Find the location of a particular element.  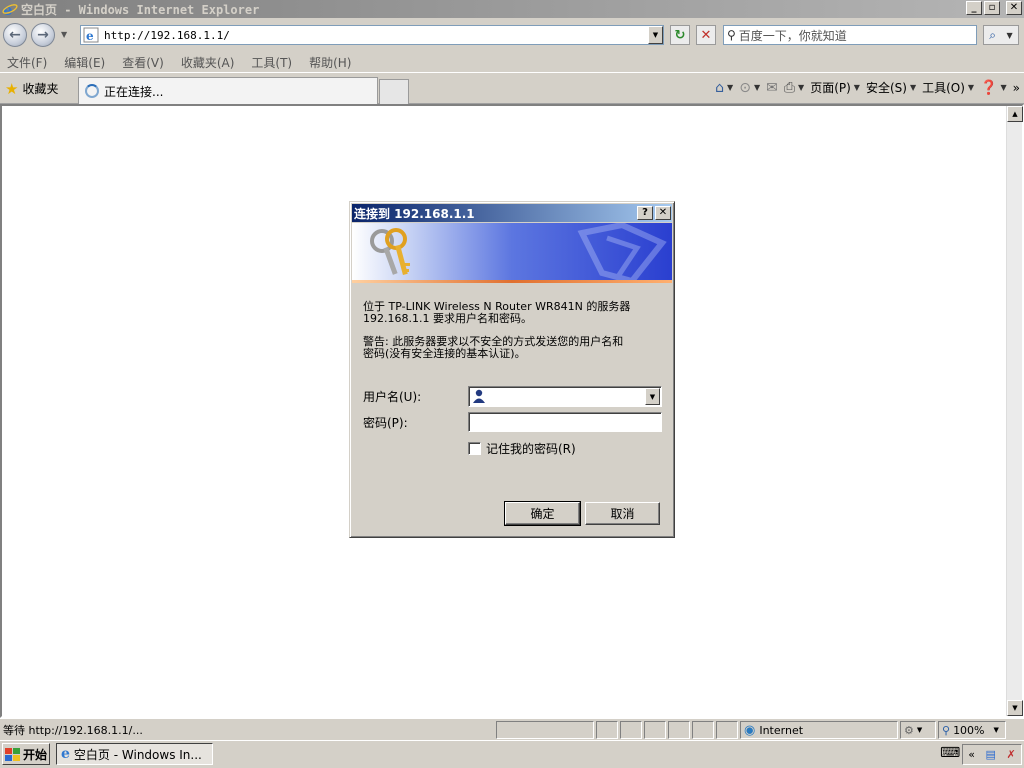

page-menu-label: 页面(P) is located at coordinates (830, 88).